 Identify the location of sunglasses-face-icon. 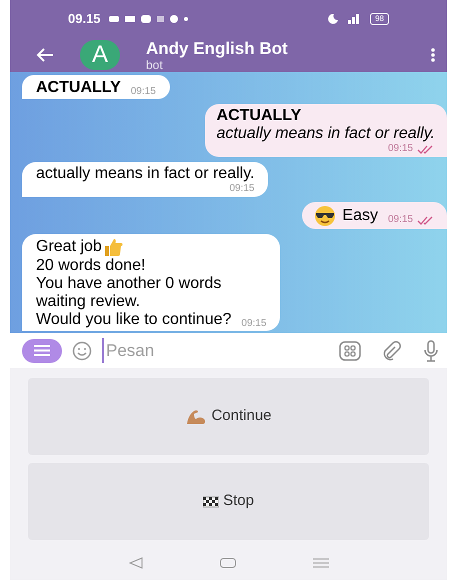
(325, 216).